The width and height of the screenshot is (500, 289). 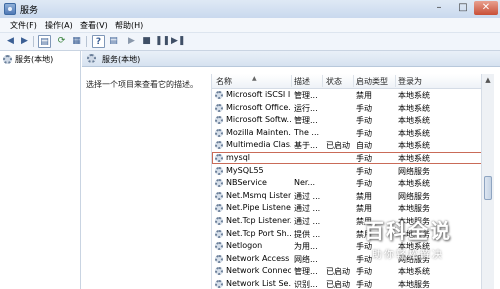 I want to click on table-row: Multimedia Clas... 基于... 已启动 自动 本地系统, so click(x=347, y=145).